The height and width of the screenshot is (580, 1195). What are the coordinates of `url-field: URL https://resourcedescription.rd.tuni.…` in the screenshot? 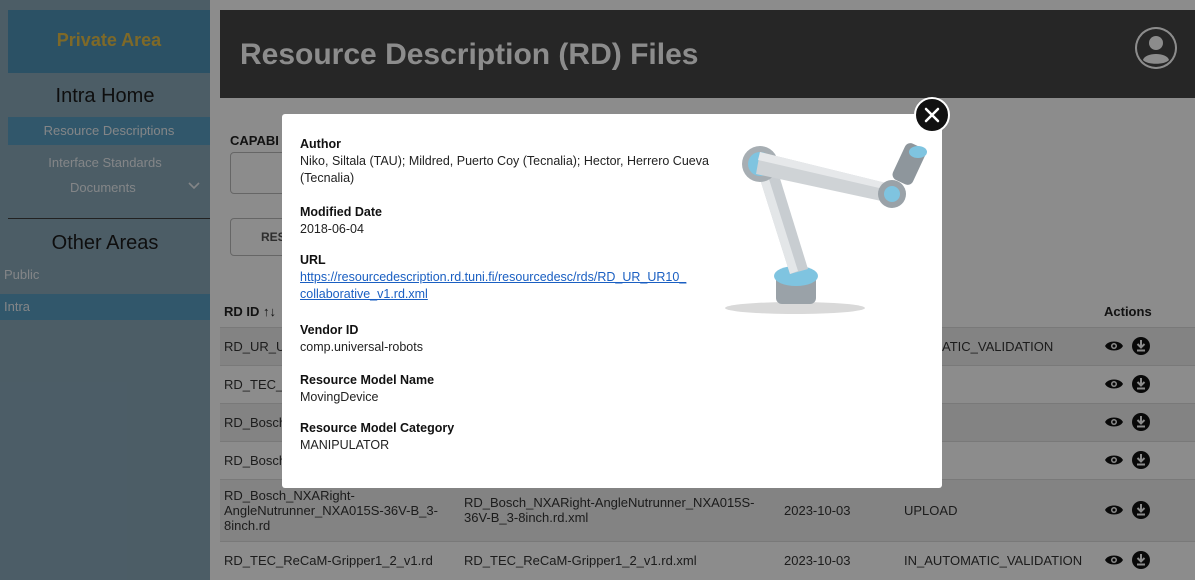 It's located at (520, 277).